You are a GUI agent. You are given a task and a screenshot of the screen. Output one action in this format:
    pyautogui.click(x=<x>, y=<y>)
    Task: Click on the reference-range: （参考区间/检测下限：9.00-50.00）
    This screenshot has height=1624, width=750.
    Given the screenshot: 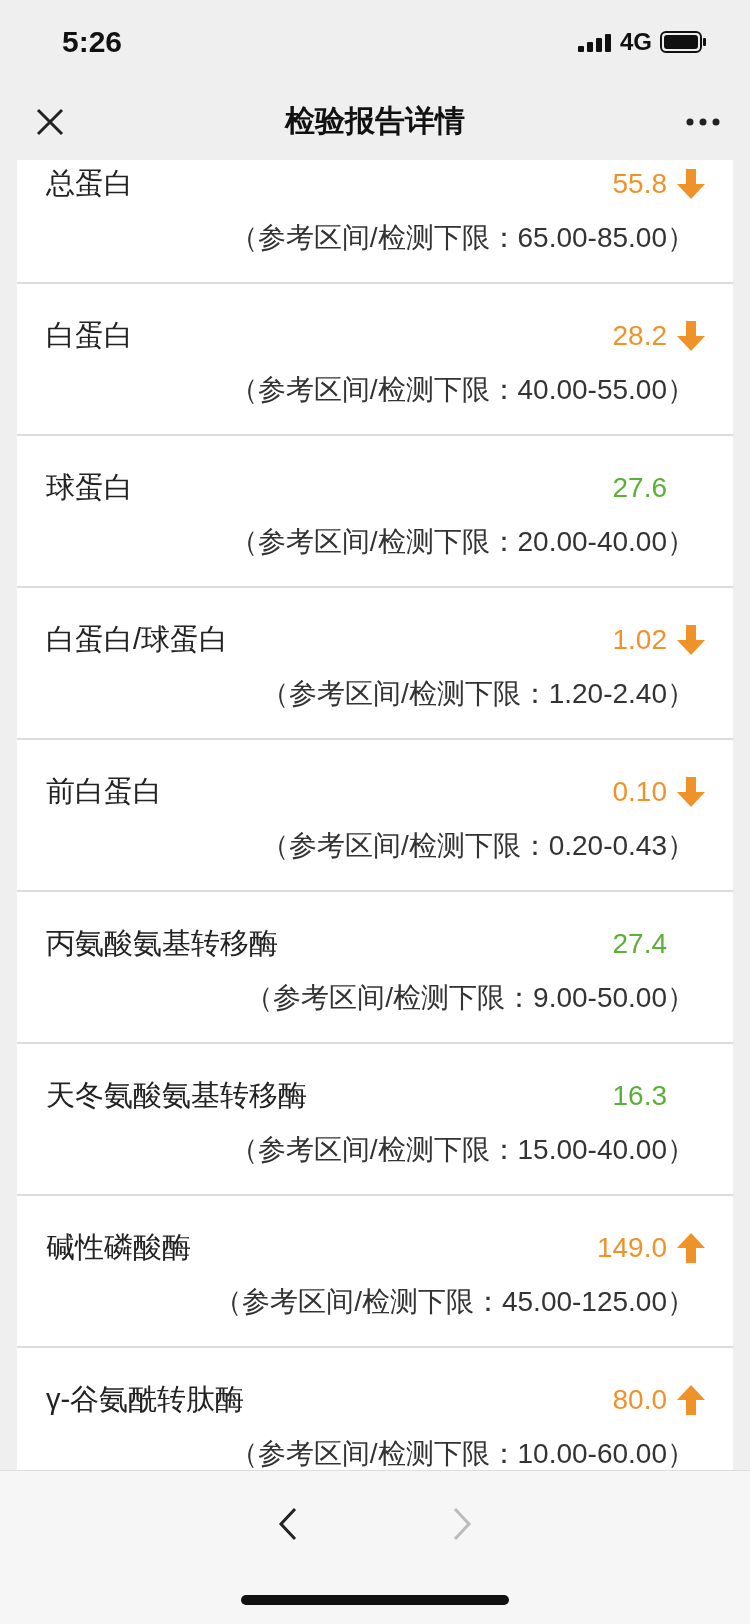 What is the action you would take?
    pyautogui.click(x=470, y=998)
    